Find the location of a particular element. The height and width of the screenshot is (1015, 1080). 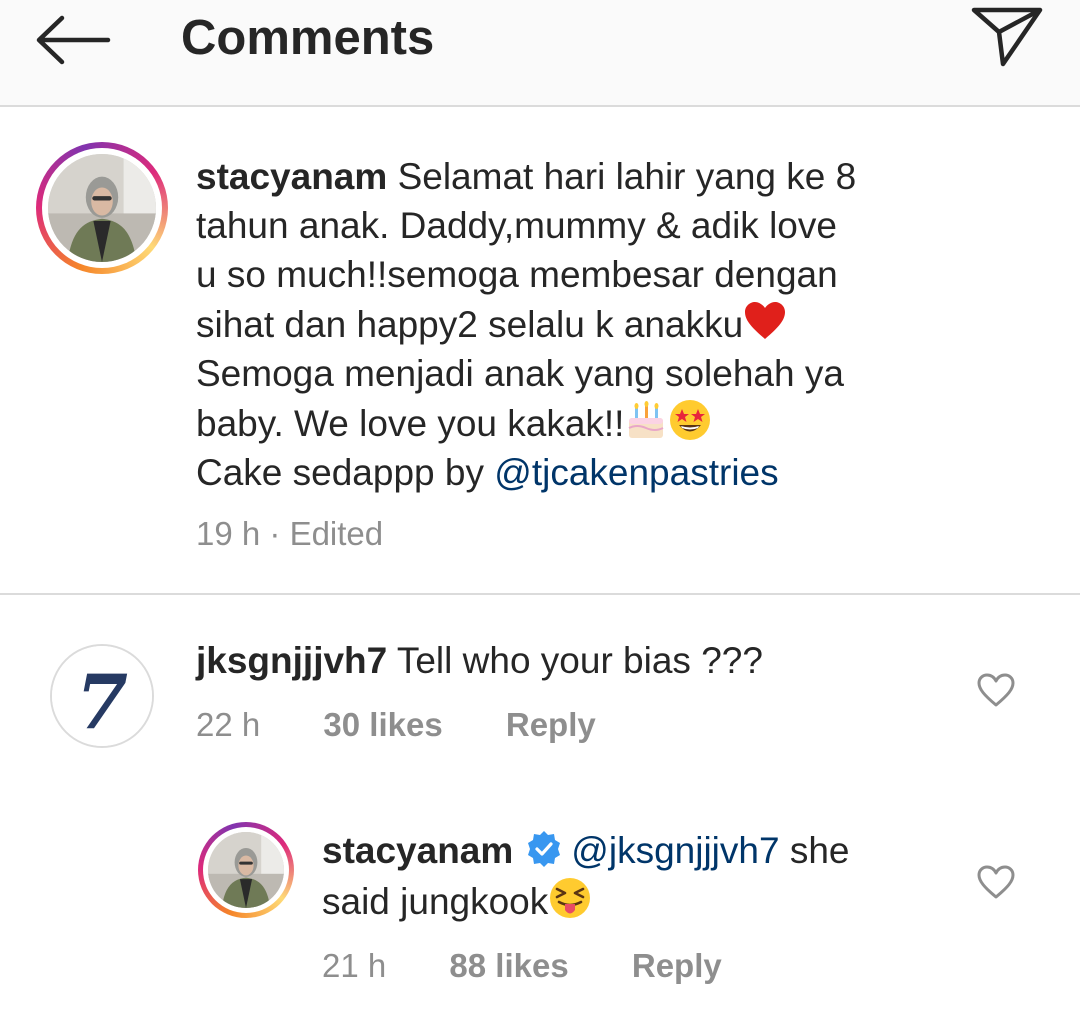

red-heart-emoji is located at coordinates (765, 321).